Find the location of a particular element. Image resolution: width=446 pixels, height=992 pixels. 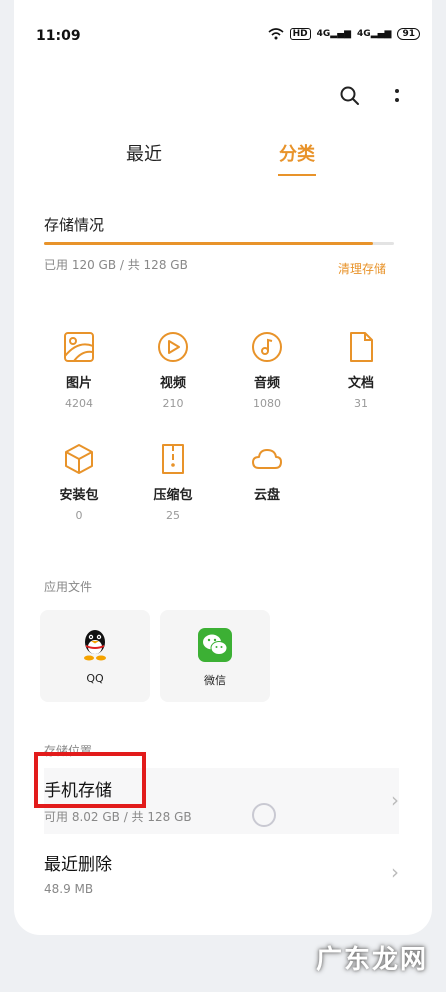

storage-progress-bar is located at coordinates (219, 243).